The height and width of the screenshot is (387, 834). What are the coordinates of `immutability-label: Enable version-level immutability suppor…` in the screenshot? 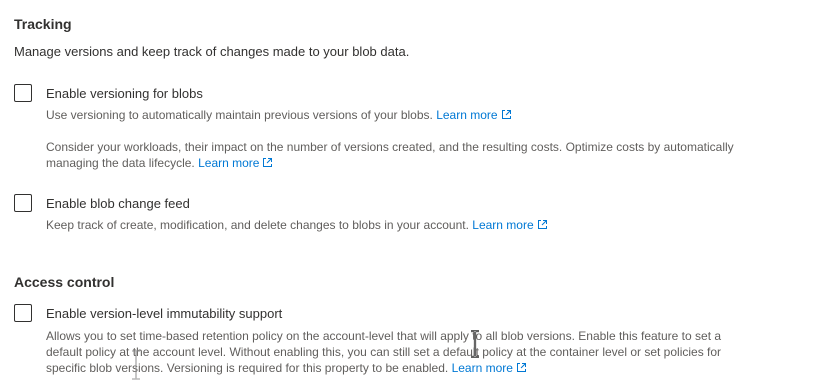 It's located at (164, 313).